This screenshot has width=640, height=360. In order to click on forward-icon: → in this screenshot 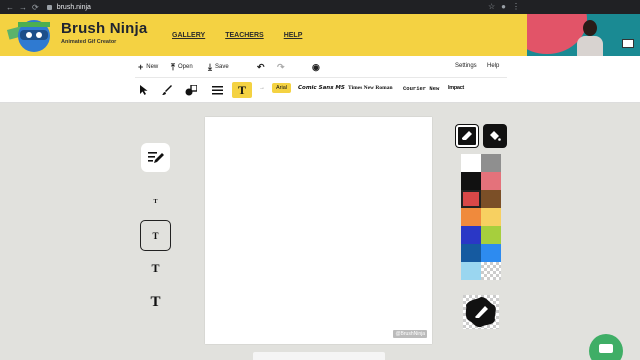, I will do `click(23, 7)`.